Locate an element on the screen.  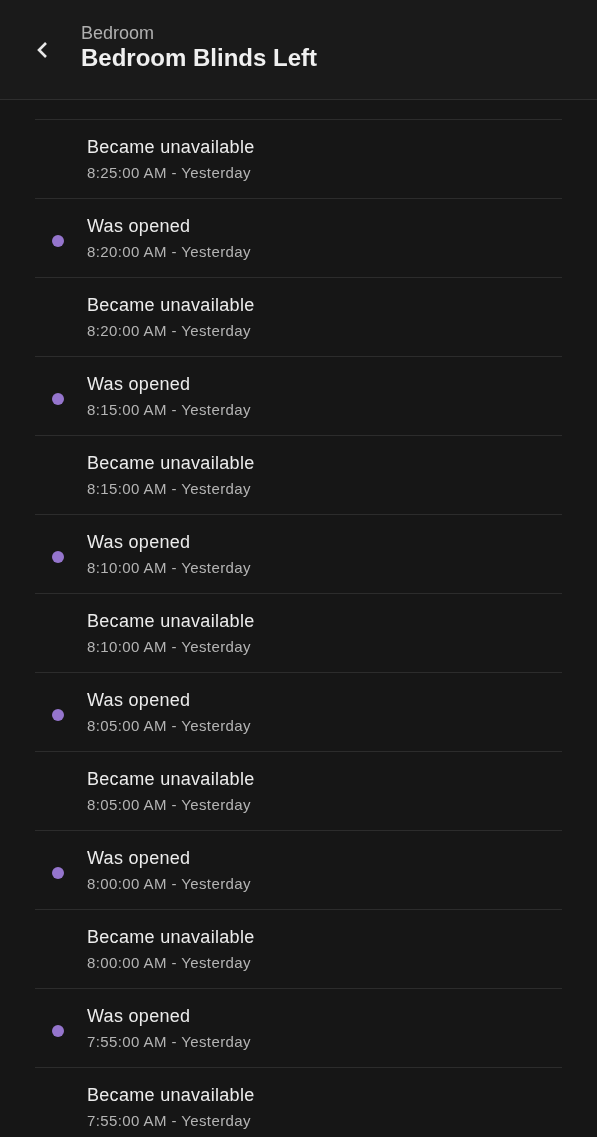
event-time: 8:25:00 AM - Yesterday is located at coordinates (169, 172).